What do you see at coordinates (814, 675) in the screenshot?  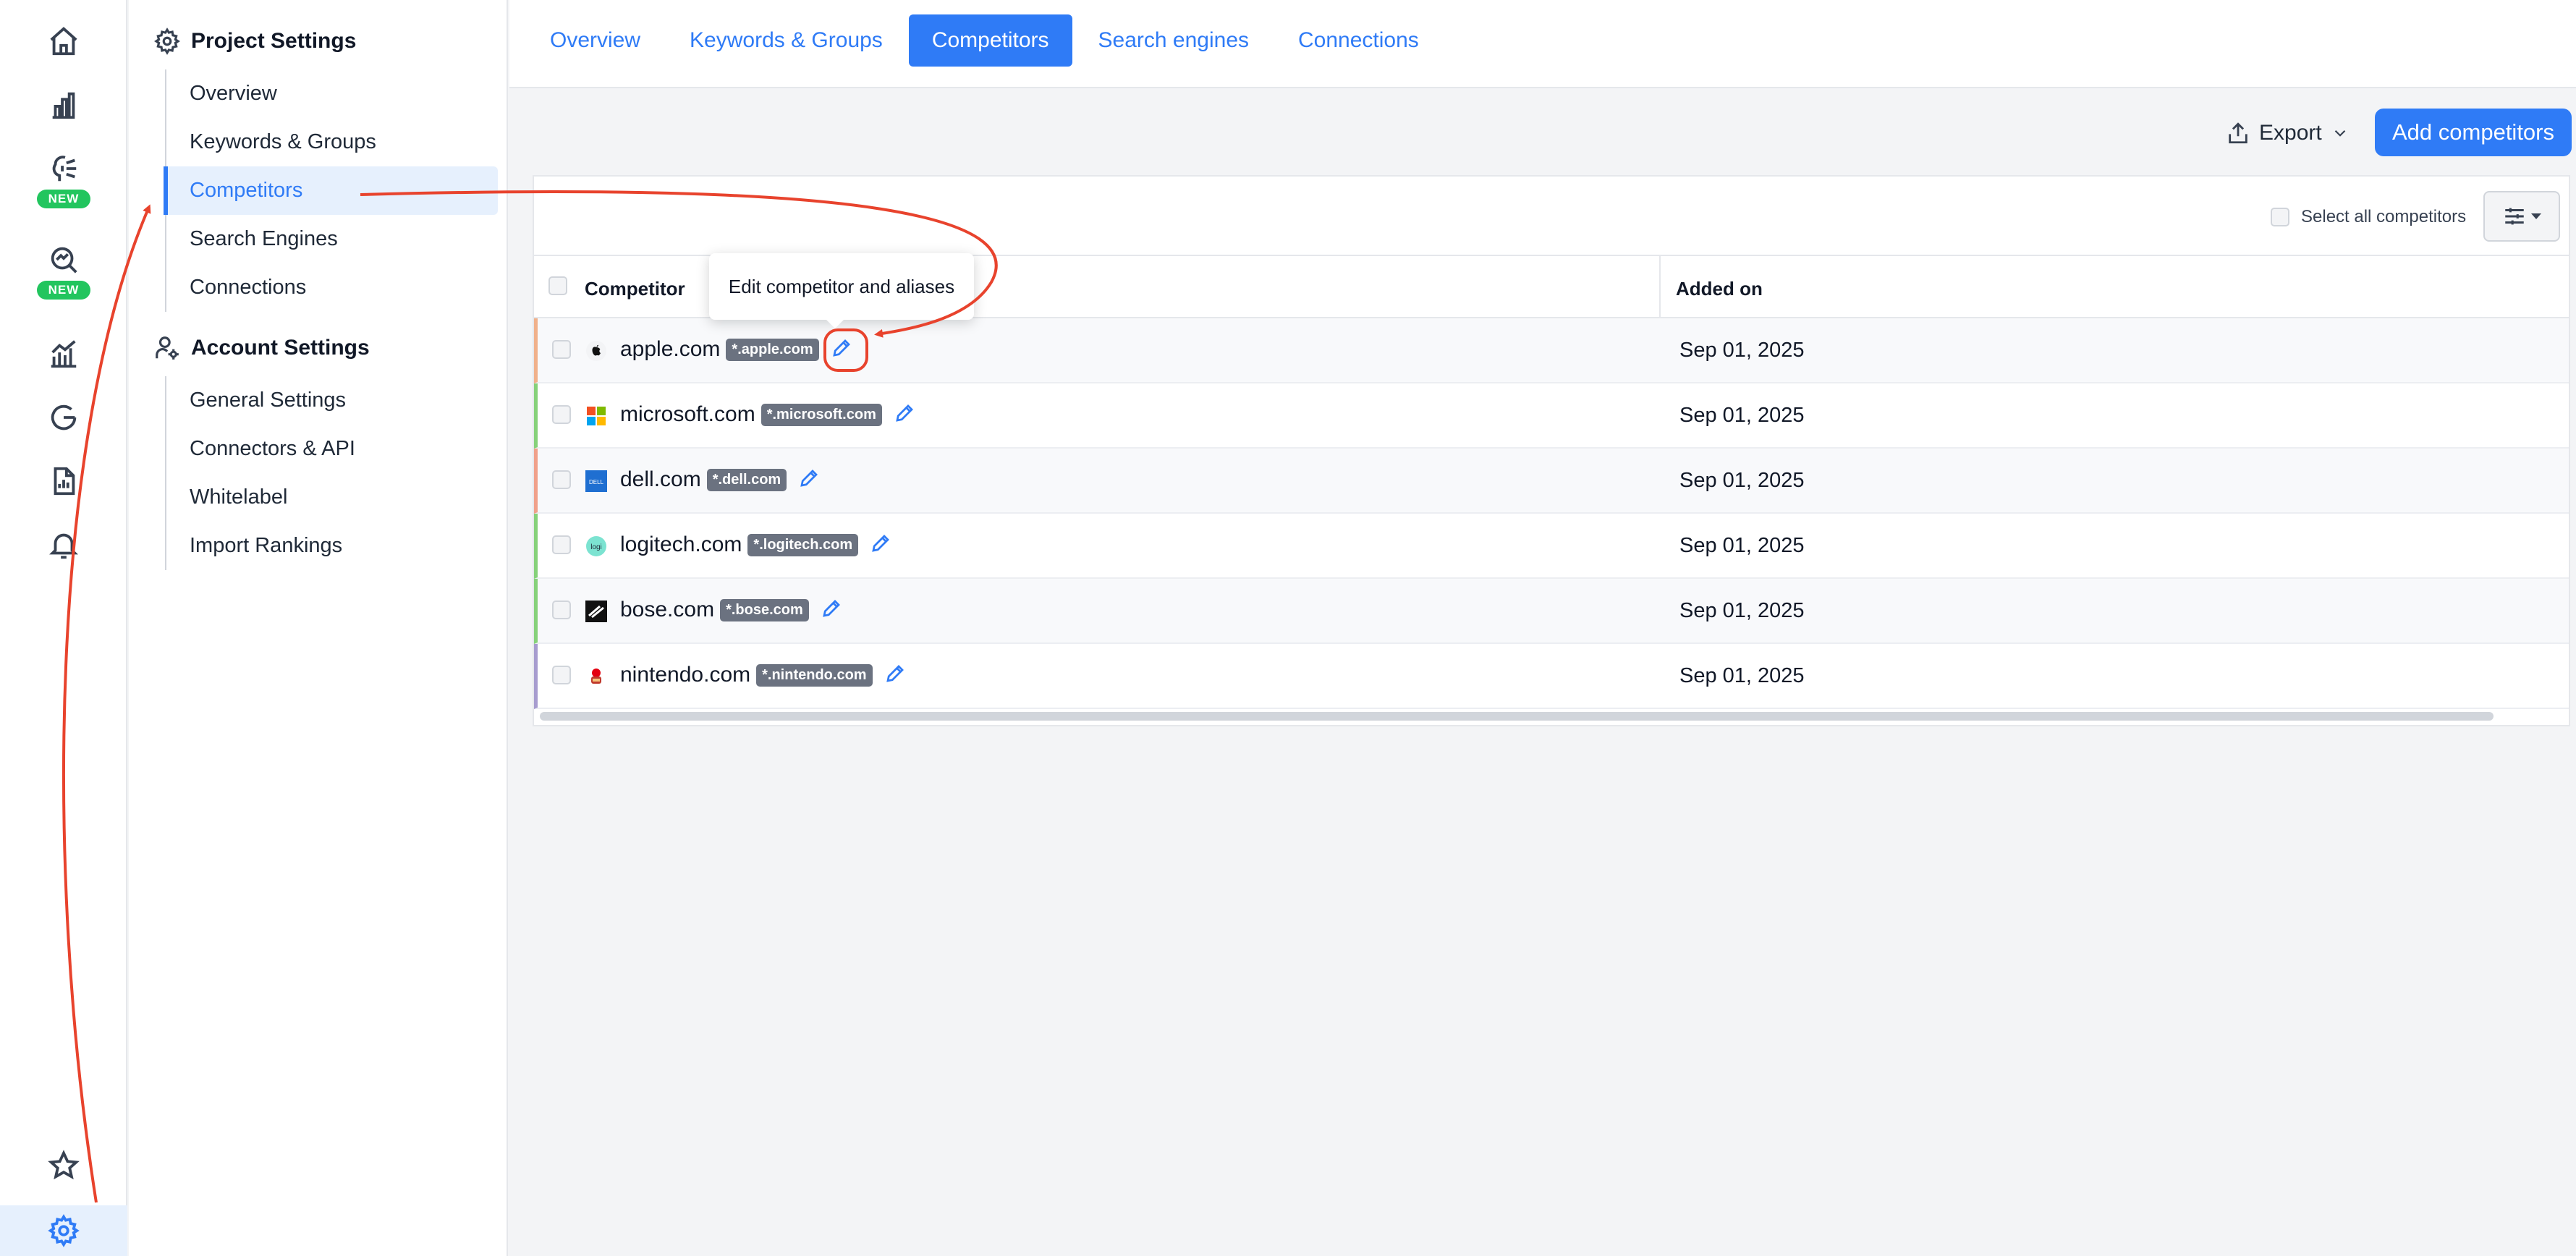 I see `alias-badge: *.nintendo.com` at bounding box center [814, 675].